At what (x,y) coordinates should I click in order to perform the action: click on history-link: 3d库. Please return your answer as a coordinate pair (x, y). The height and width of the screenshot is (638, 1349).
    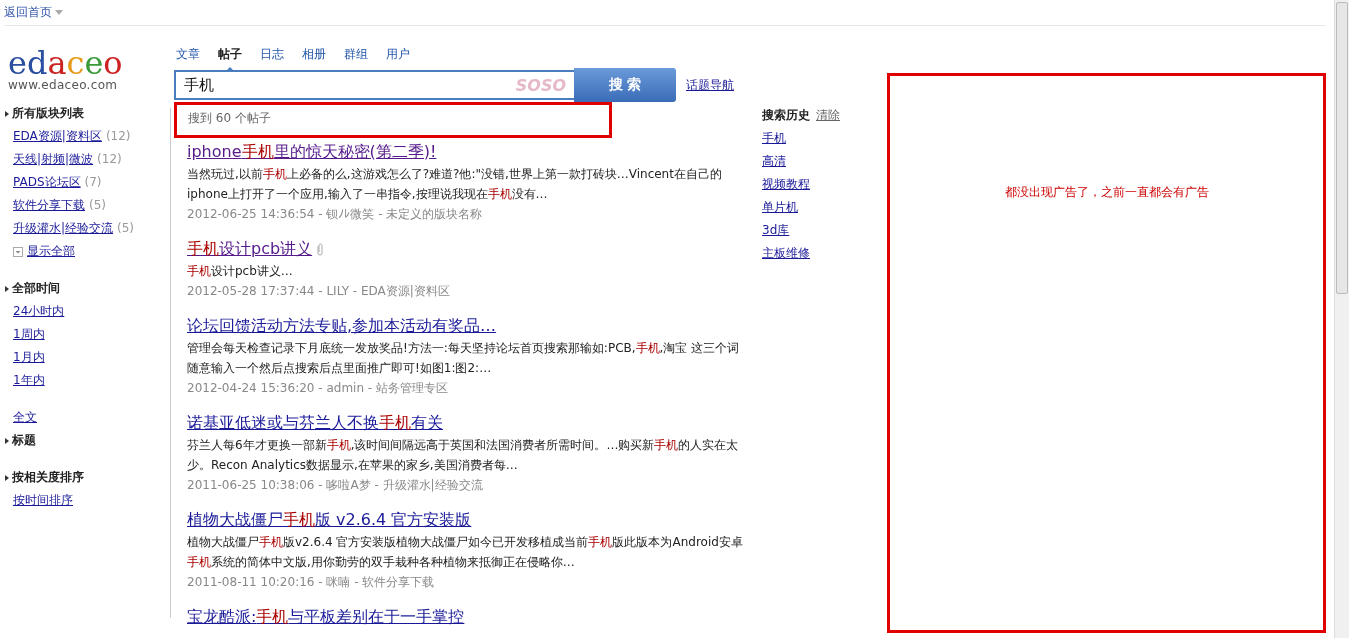
    Looking at the image, I should click on (776, 230).